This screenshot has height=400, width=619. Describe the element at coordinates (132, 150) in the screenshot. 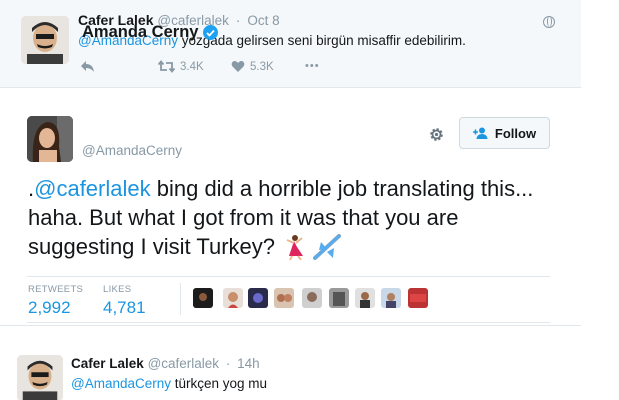

I see `author-handle: @AmandaCerny` at that location.